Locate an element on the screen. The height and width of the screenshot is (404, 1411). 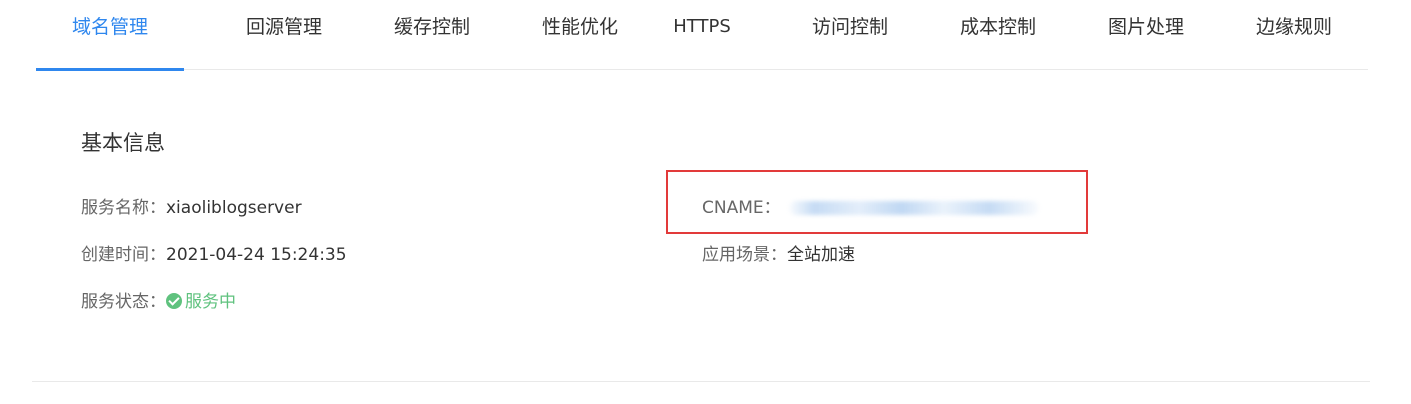
cname-highlight-box is located at coordinates (877, 202).